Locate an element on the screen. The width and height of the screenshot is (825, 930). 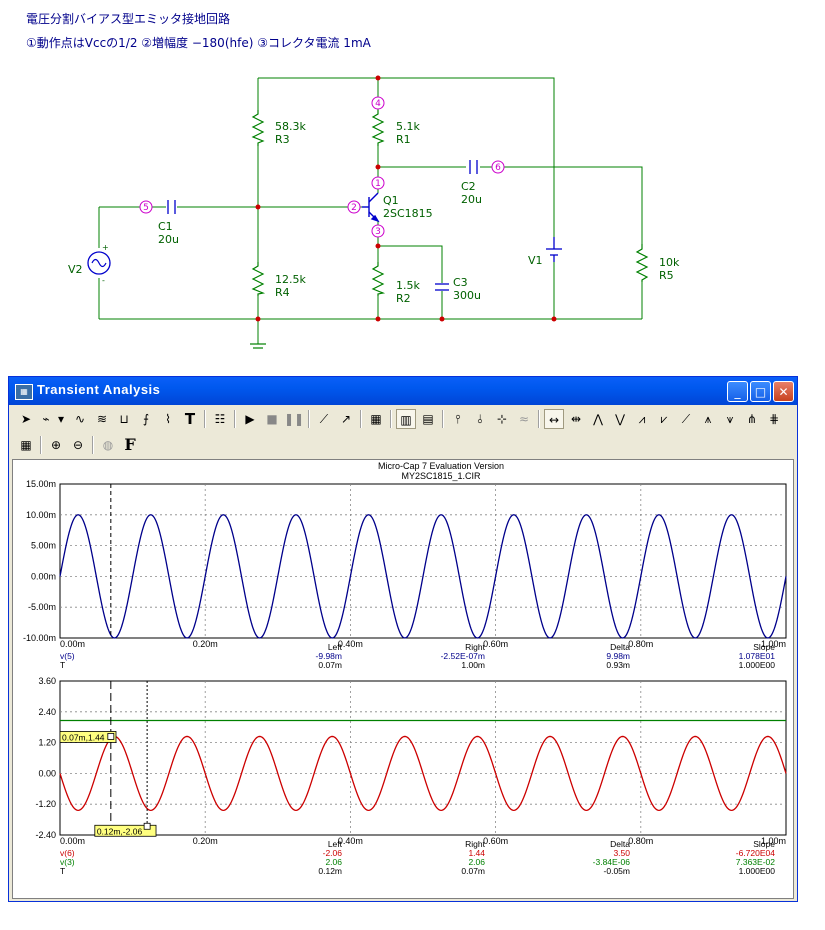
y-tick-label: 3.60 is located at coordinates (47, 681).